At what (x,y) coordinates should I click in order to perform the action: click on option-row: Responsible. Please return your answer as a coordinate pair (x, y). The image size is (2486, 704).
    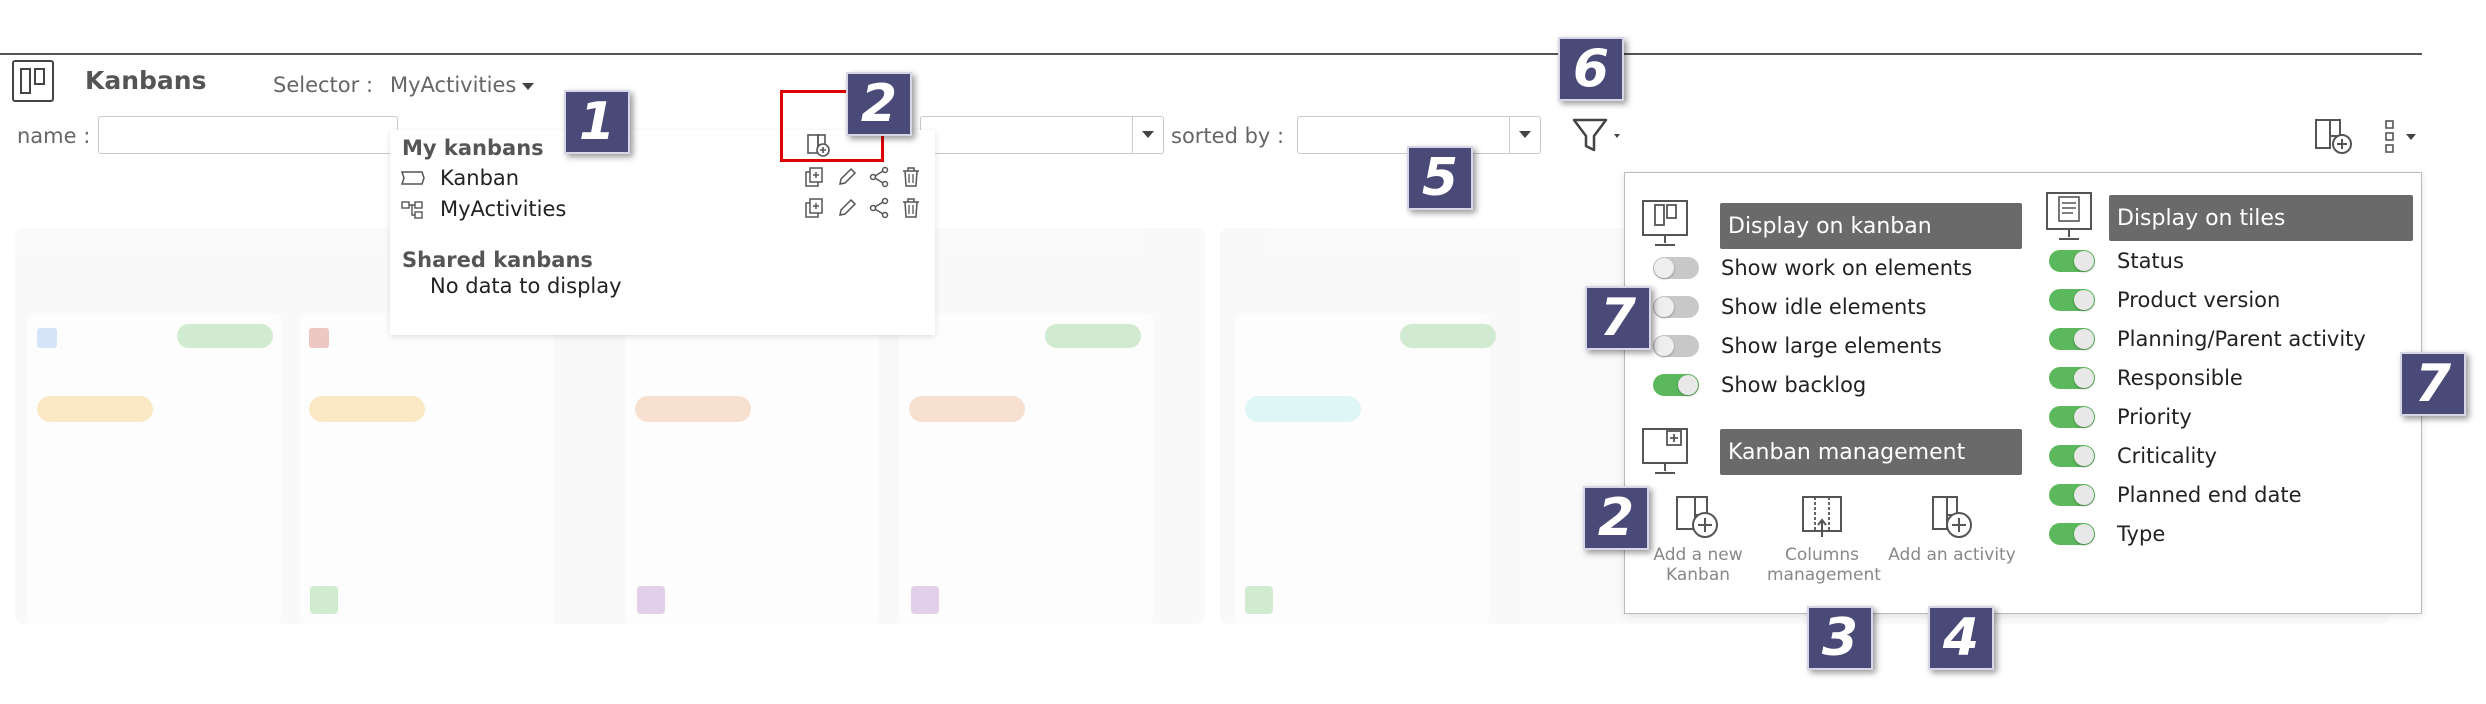
    Looking at the image, I should click on (2146, 378).